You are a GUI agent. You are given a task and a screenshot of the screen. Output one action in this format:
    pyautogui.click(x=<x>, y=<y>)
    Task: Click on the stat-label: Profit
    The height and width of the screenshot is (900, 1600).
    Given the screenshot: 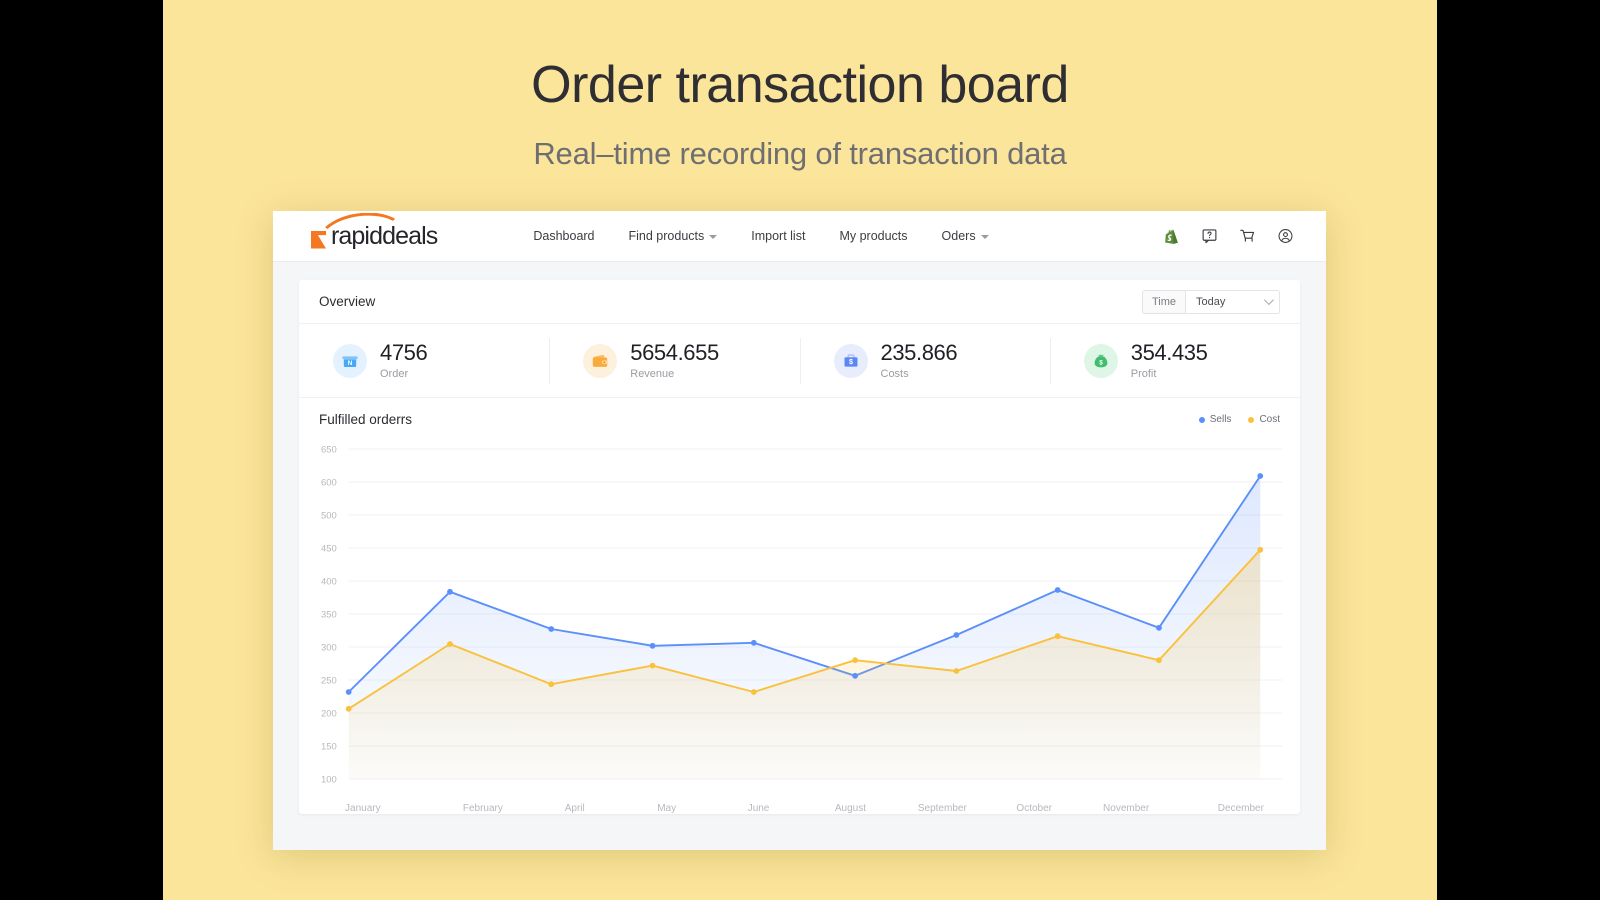 What is the action you would take?
    pyautogui.click(x=1143, y=373)
    